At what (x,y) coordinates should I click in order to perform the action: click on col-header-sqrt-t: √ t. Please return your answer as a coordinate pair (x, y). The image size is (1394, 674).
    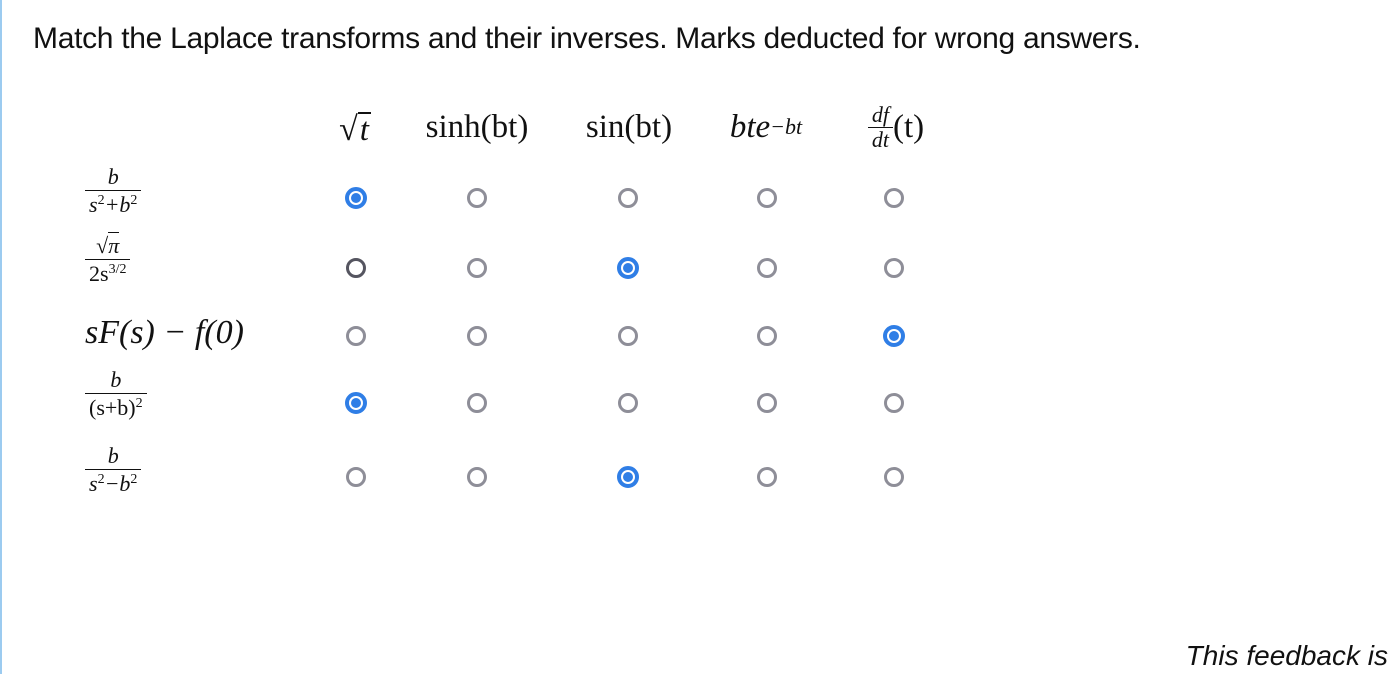
    Looking at the image, I should click on (355, 129).